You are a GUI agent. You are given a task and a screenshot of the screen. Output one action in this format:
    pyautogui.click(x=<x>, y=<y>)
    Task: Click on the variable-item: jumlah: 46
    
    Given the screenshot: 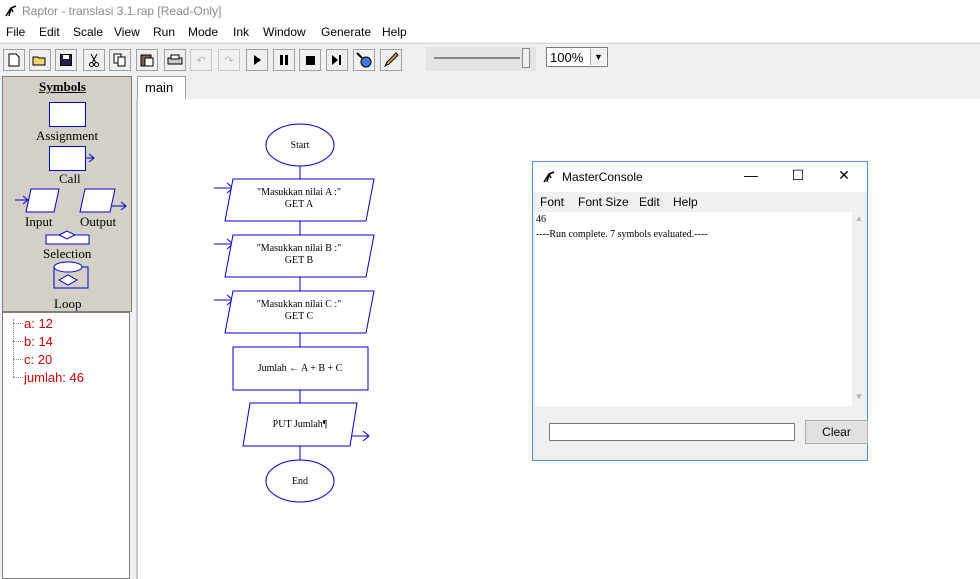 What is the action you would take?
    pyautogui.click(x=54, y=377)
    